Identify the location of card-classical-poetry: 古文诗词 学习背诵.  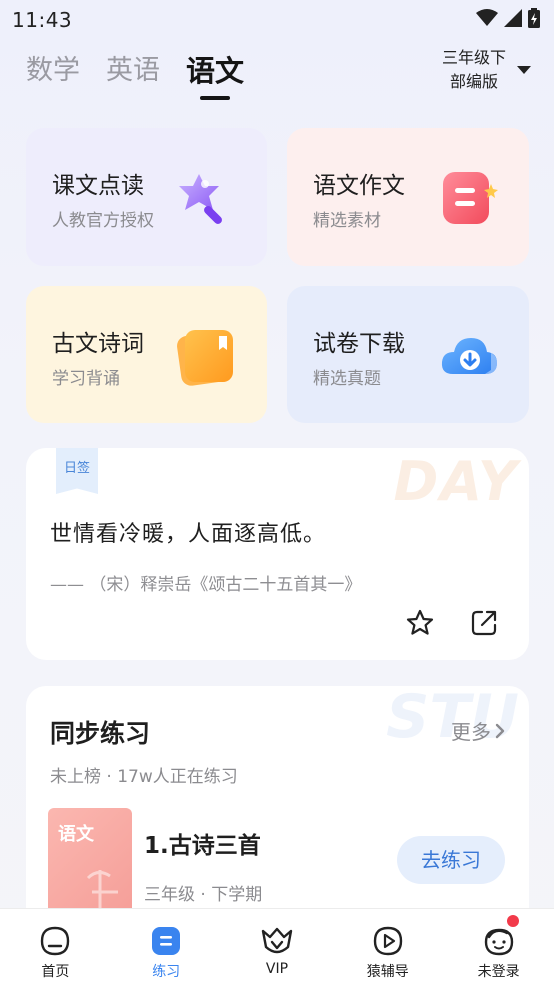
(146, 354).